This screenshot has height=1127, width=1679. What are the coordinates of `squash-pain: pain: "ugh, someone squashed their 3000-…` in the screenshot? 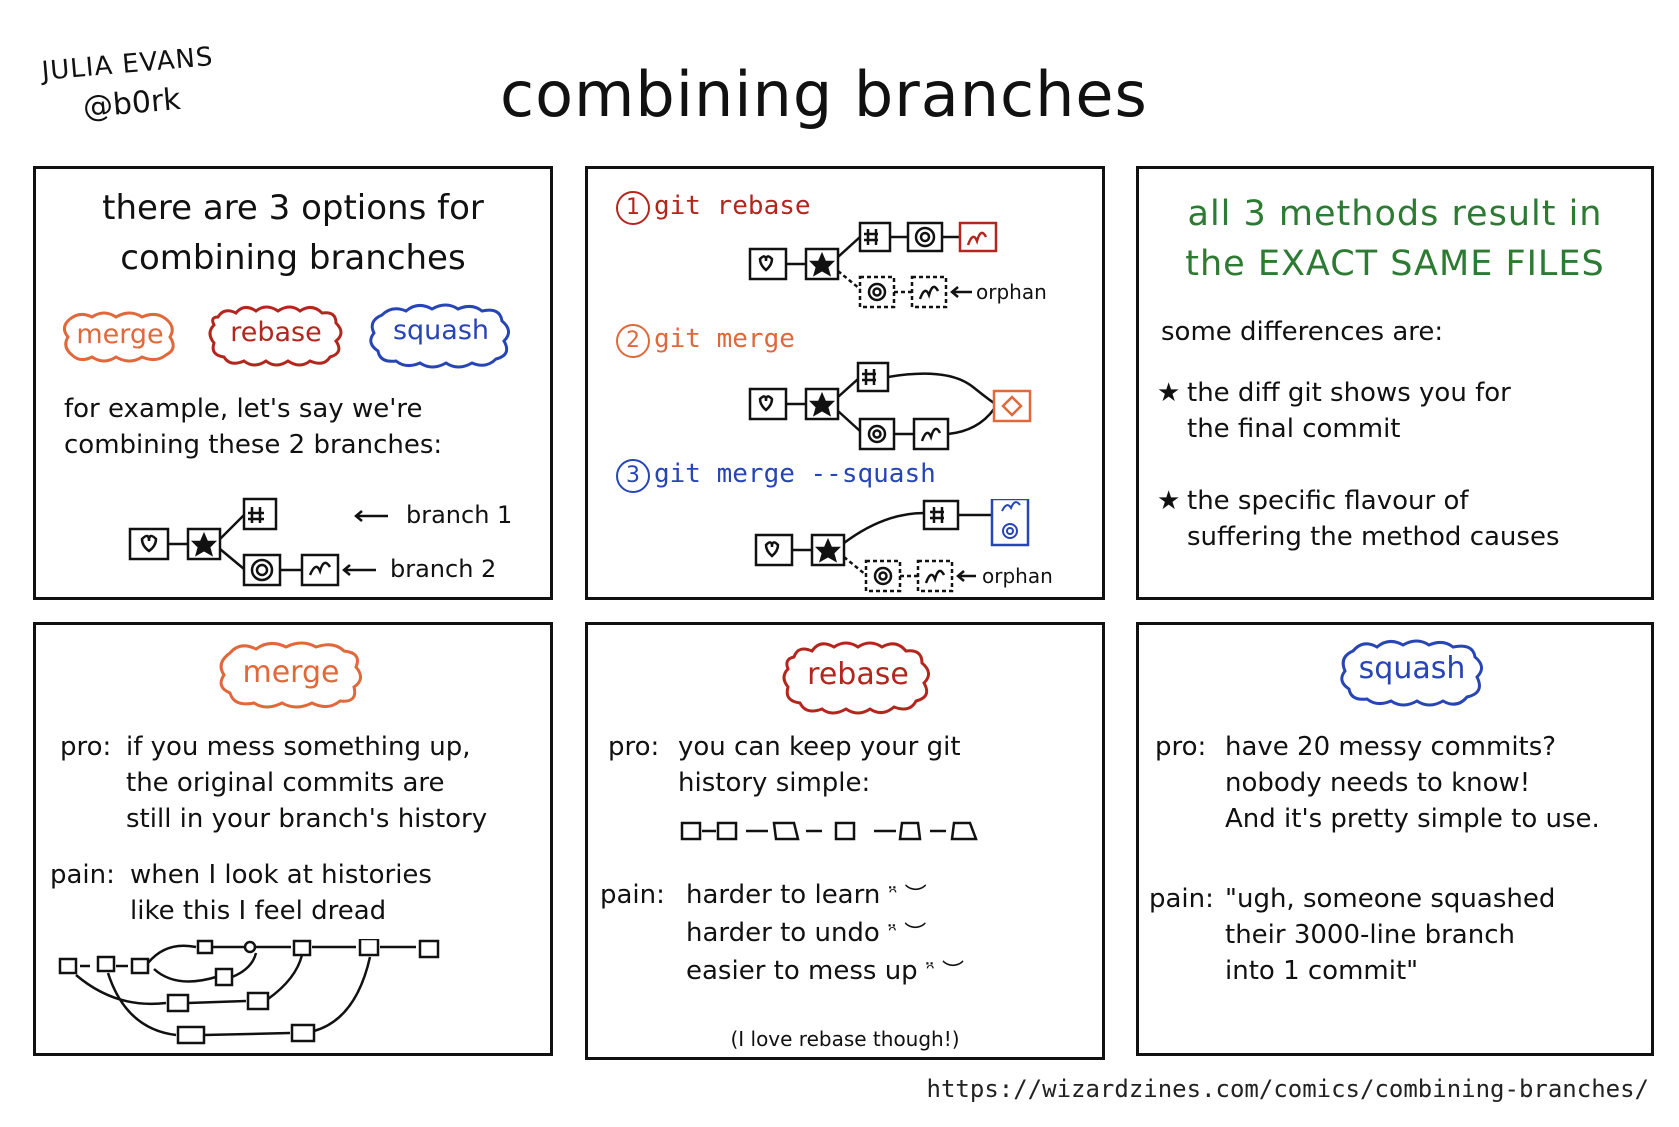 It's located at (1352, 935).